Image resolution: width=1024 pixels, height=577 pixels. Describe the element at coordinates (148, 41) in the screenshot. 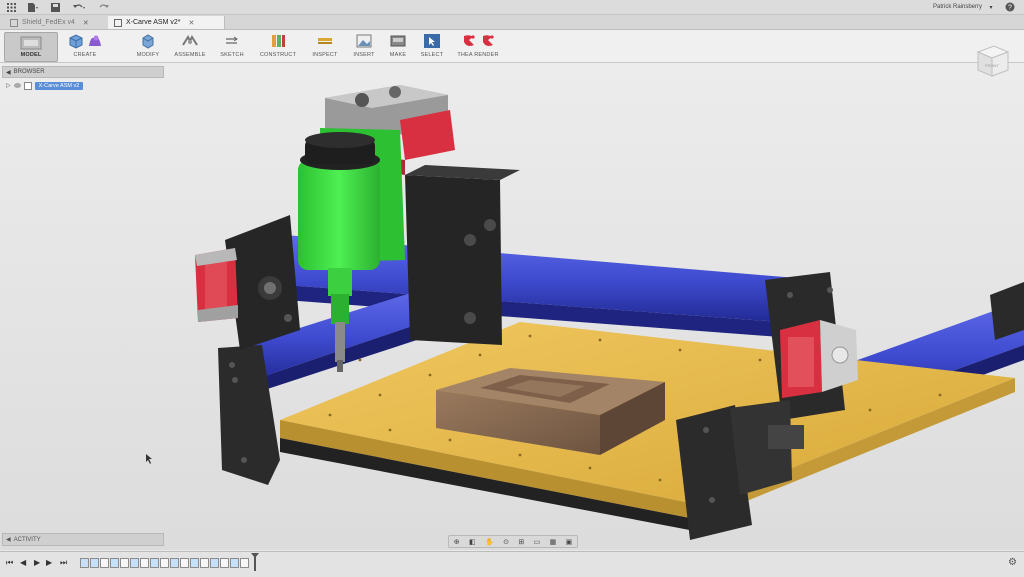

I see `press-pull-icon` at that location.